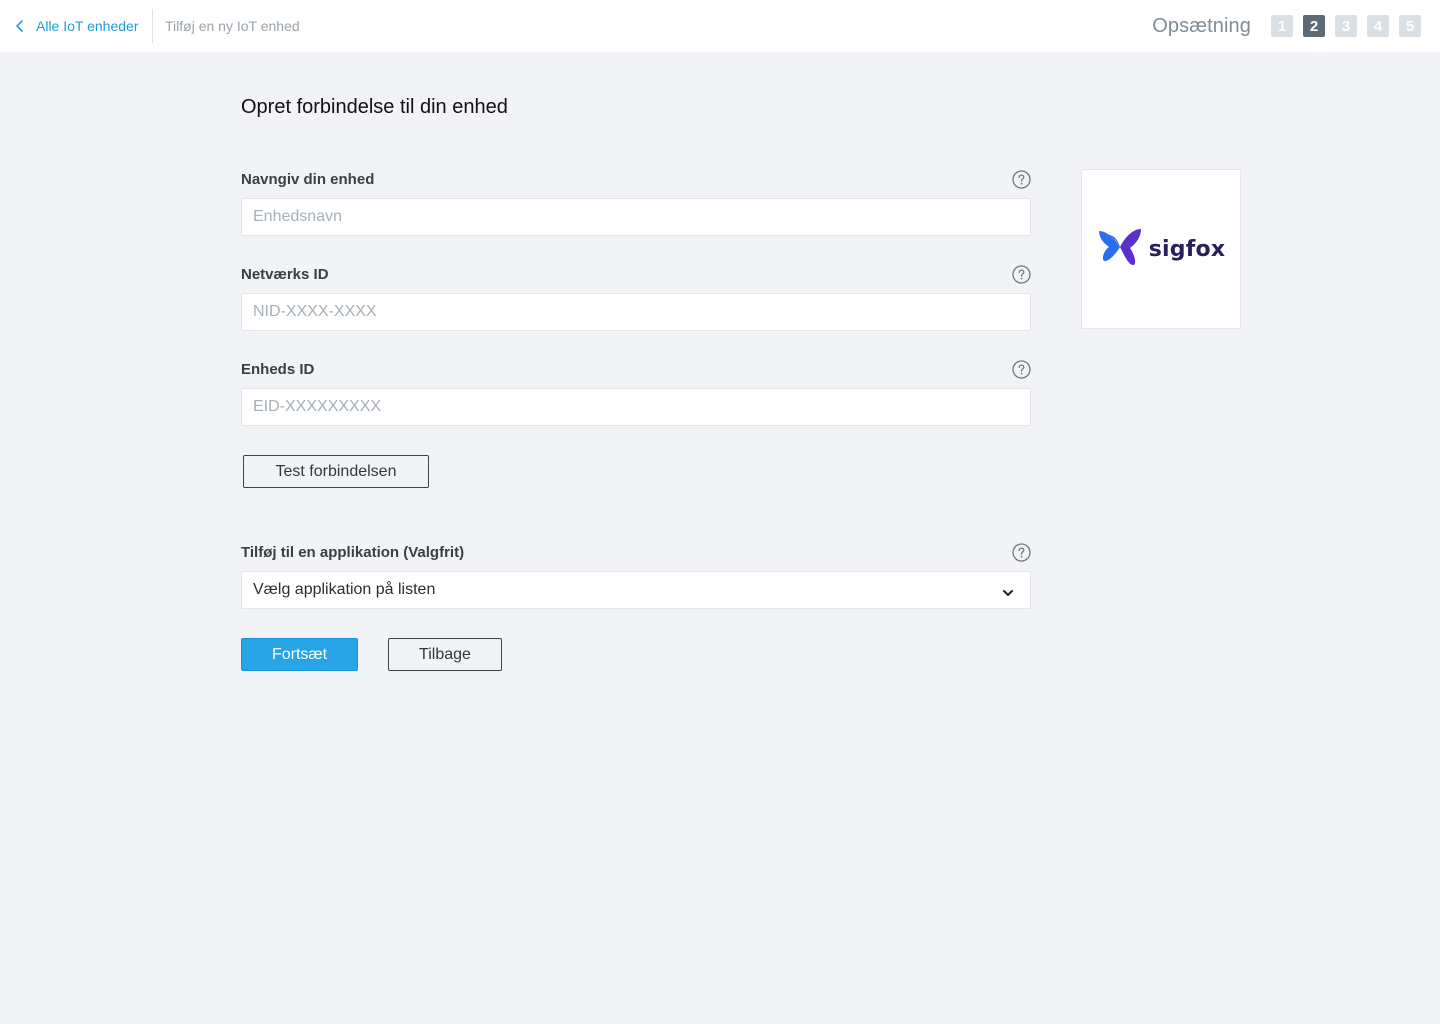 The height and width of the screenshot is (1024, 1440). Describe the element at coordinates (336, 471) in the screenshot. I see `test-connection-button: Test forbindelsen` at that location.